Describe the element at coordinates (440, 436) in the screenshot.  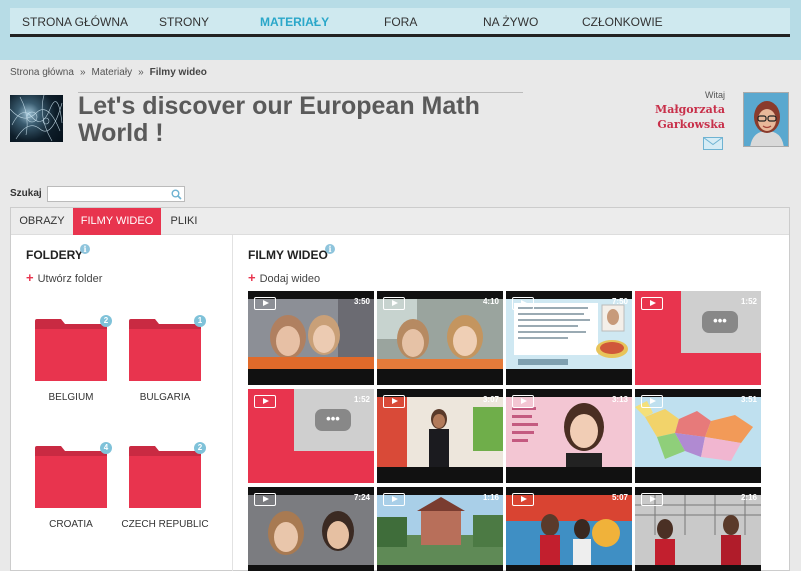
I see `video-thumbnail: 3:07` at that location.